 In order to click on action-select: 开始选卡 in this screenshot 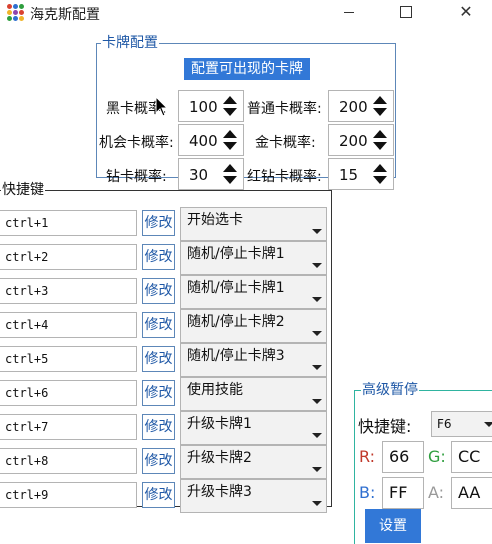, I will do `click(253, 224)`.